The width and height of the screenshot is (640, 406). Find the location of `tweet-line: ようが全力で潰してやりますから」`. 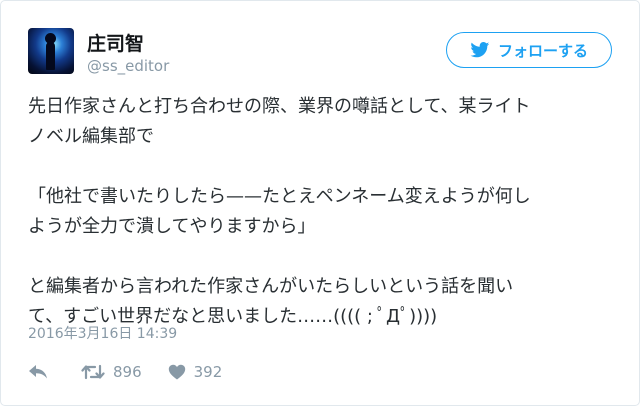

tweet-line: ようが全力で潰してやりますから」 is located at coordinates (172, 226).